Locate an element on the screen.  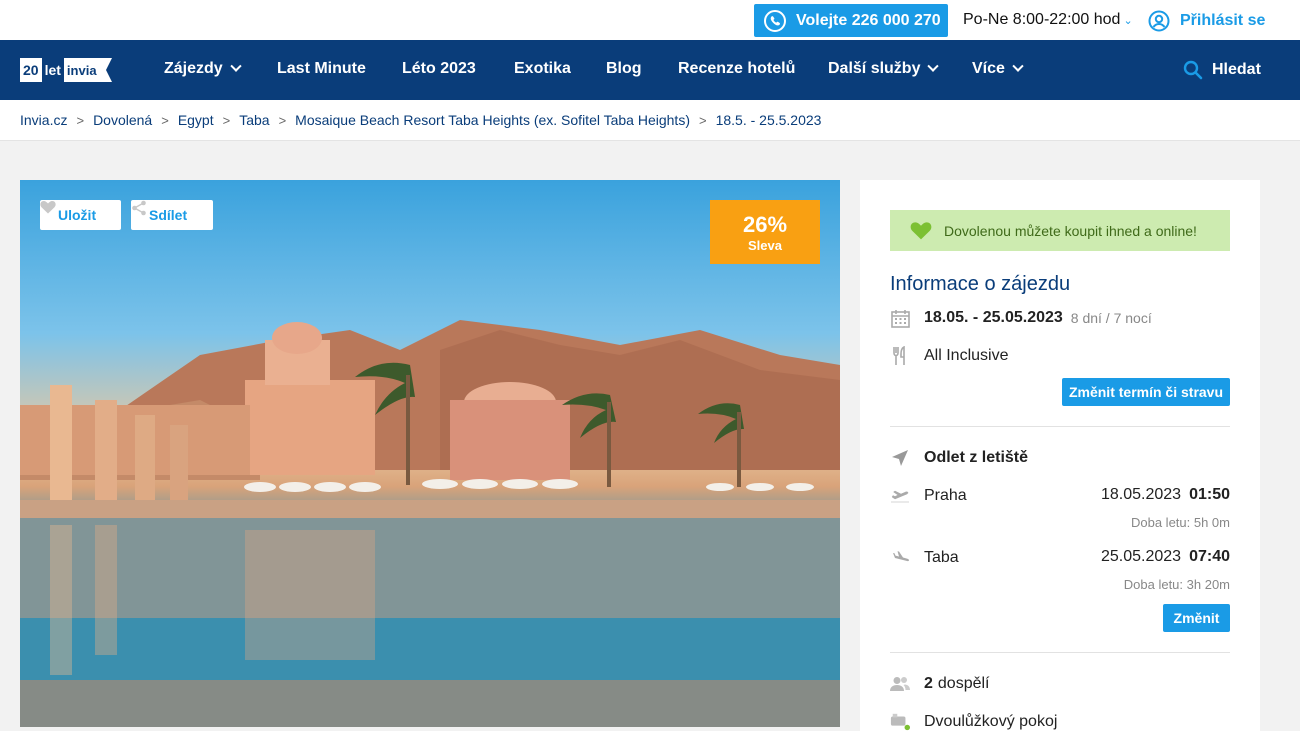
discount-badge: 26% Sleva is located at coordinates (765, 232).